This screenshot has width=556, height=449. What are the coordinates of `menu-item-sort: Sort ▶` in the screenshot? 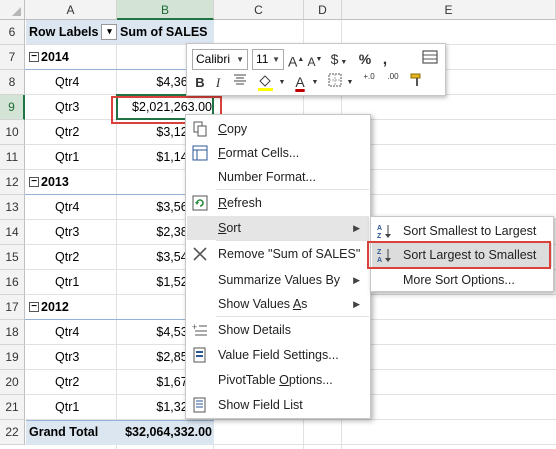 It's located at (278, 228).